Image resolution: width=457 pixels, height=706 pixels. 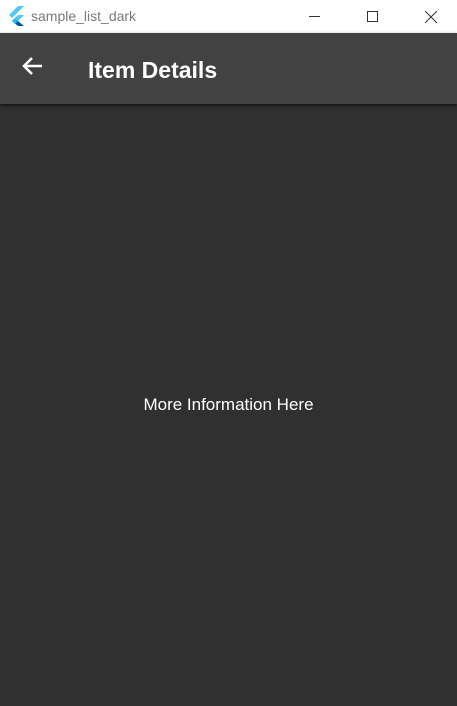 What do you see at coordinates (228, 16) in the screenshot?
I see `window-titlebar: sample_list_dark` at bounding box center [228, 16].